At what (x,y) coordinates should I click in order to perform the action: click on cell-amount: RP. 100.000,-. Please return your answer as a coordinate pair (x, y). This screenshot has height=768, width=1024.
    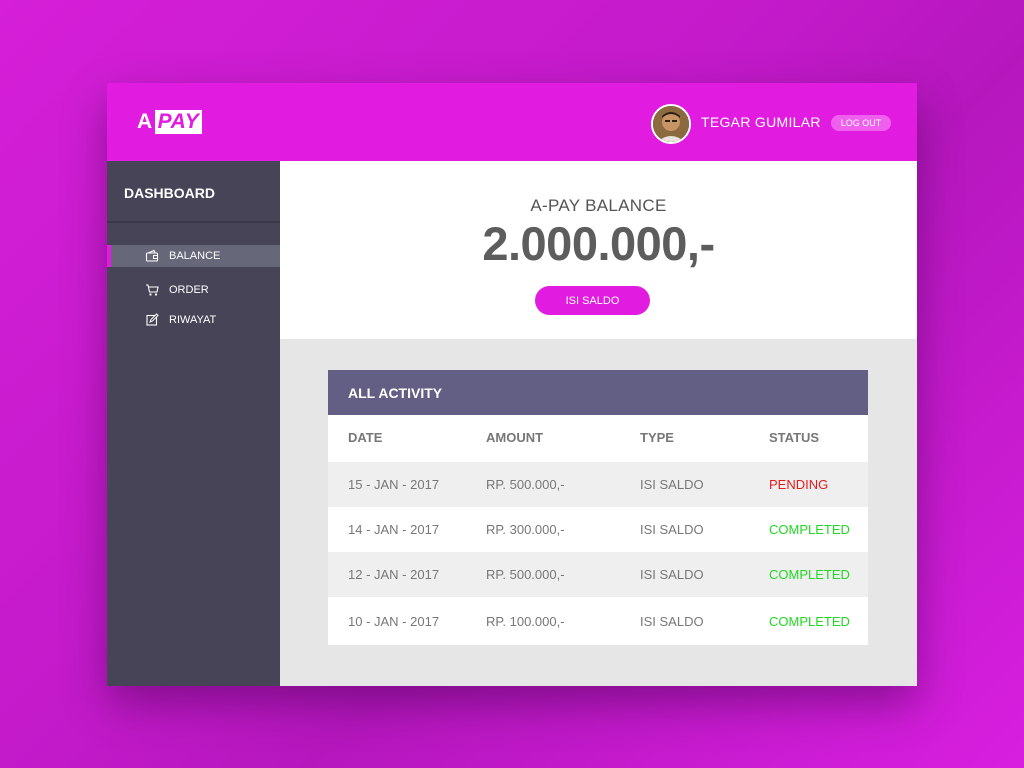
    Looking at the image, I should click on (525, 621).